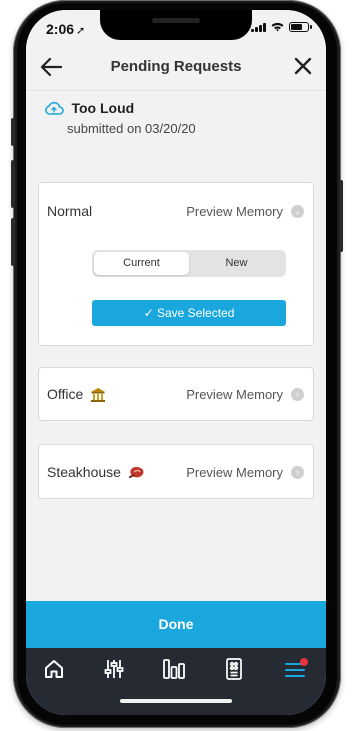  Describe the element at coordinates (176, 471) in the screenshot. I see `memory-card-steakhouse: Steakhouse Preview Memory ›` at that location.